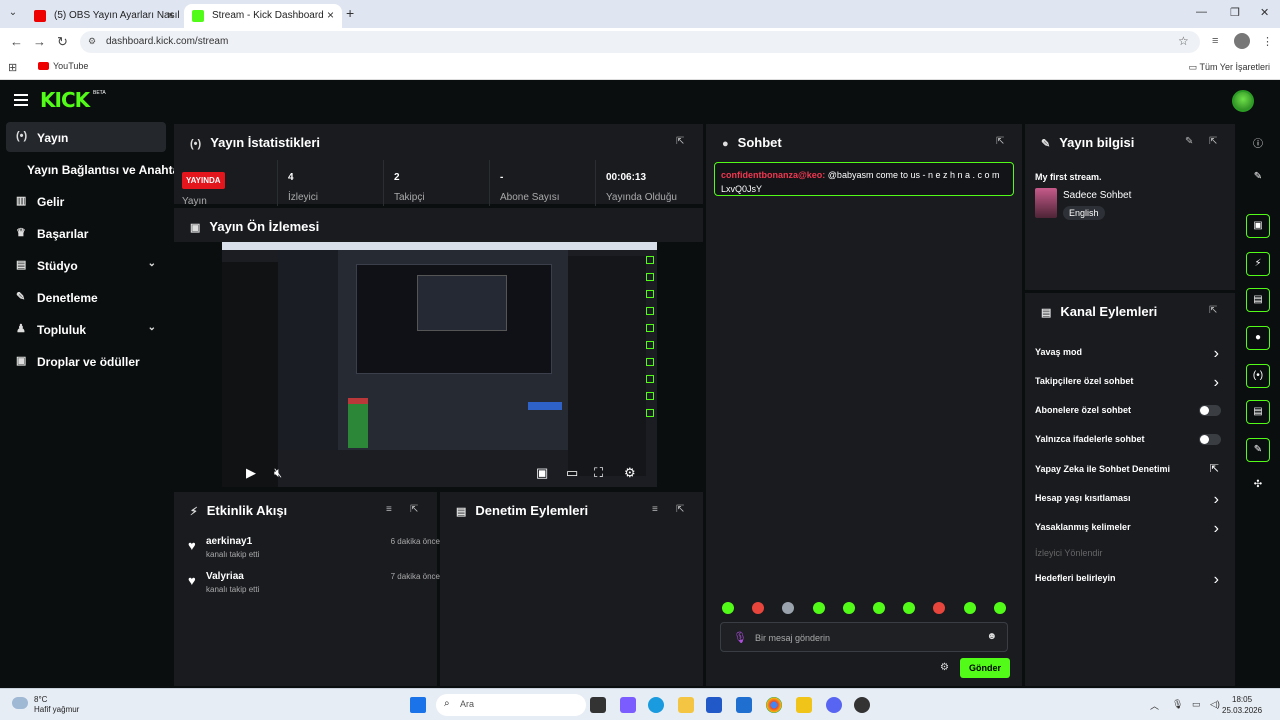 The image size is (1280, 720). I want to click on apps-icon: ✣, so click(1258, 486).